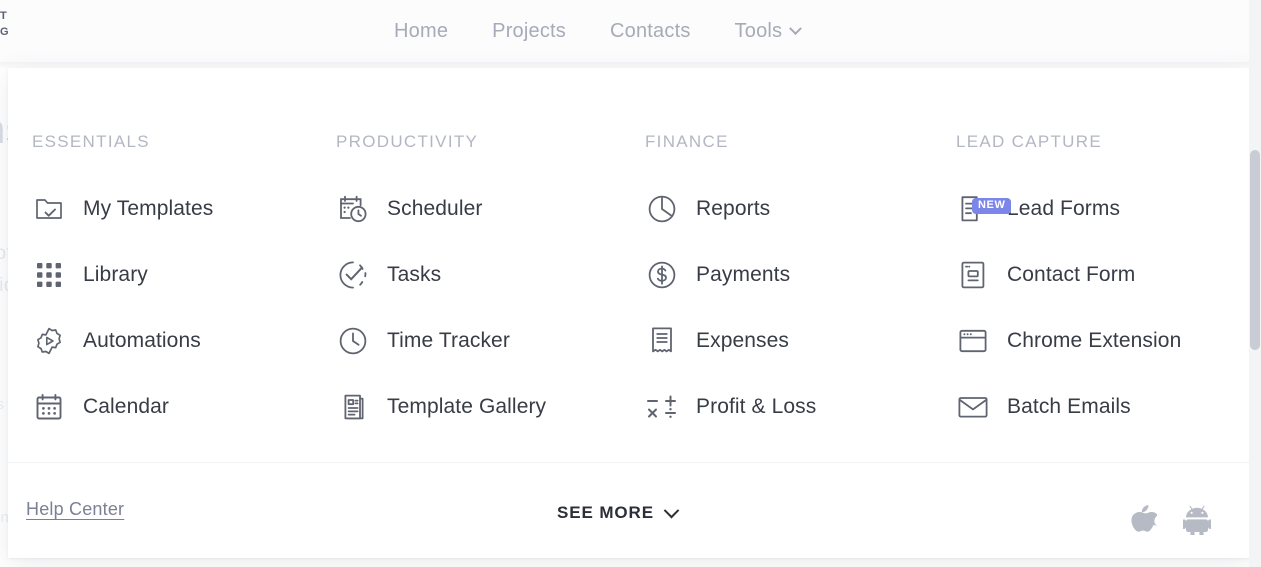 The height and width of the screenshot is (567, 1261). I want to click on nav-links: Home Projects Contacts Tools, so click(608, 31).